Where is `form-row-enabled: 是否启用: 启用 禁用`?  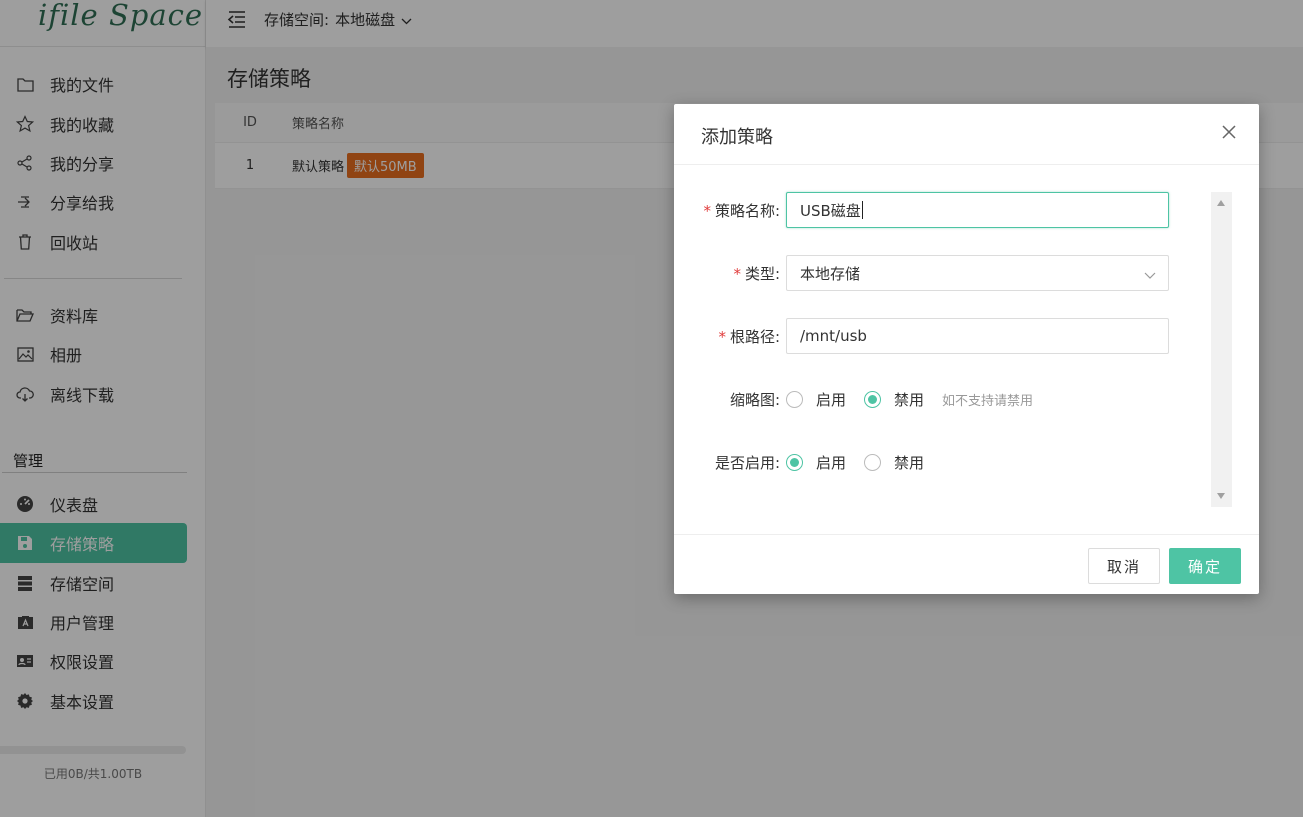
form-row-enabled: 是否启用: 启用 禁用 is located at coordinates (934, 462).